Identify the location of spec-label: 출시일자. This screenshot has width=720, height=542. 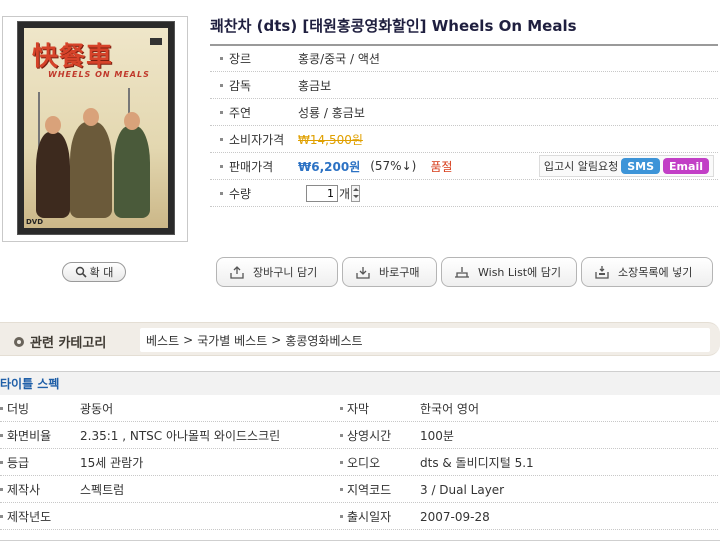
(369, 517).